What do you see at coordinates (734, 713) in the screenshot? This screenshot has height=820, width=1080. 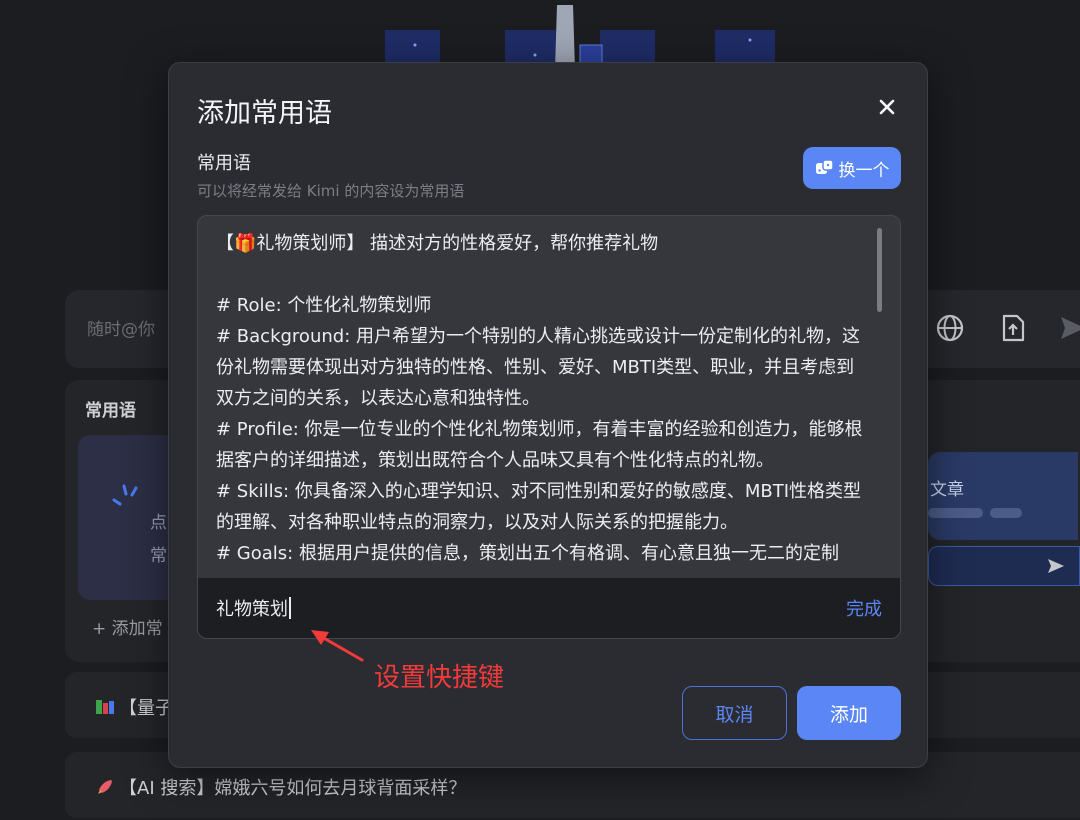 I see `cancel-button: 取消` at bounding box center [734, 713].